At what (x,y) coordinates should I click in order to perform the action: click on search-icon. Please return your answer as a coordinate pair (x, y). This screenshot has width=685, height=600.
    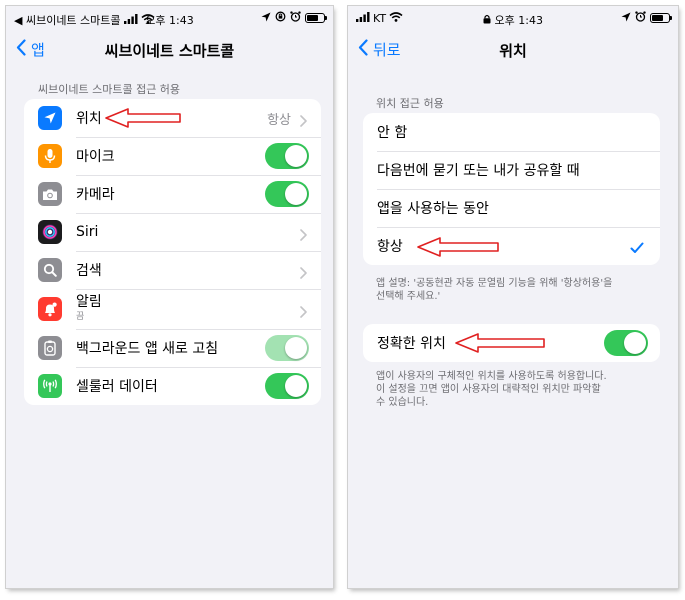
    Looking at the image, I should click on (50, 270).